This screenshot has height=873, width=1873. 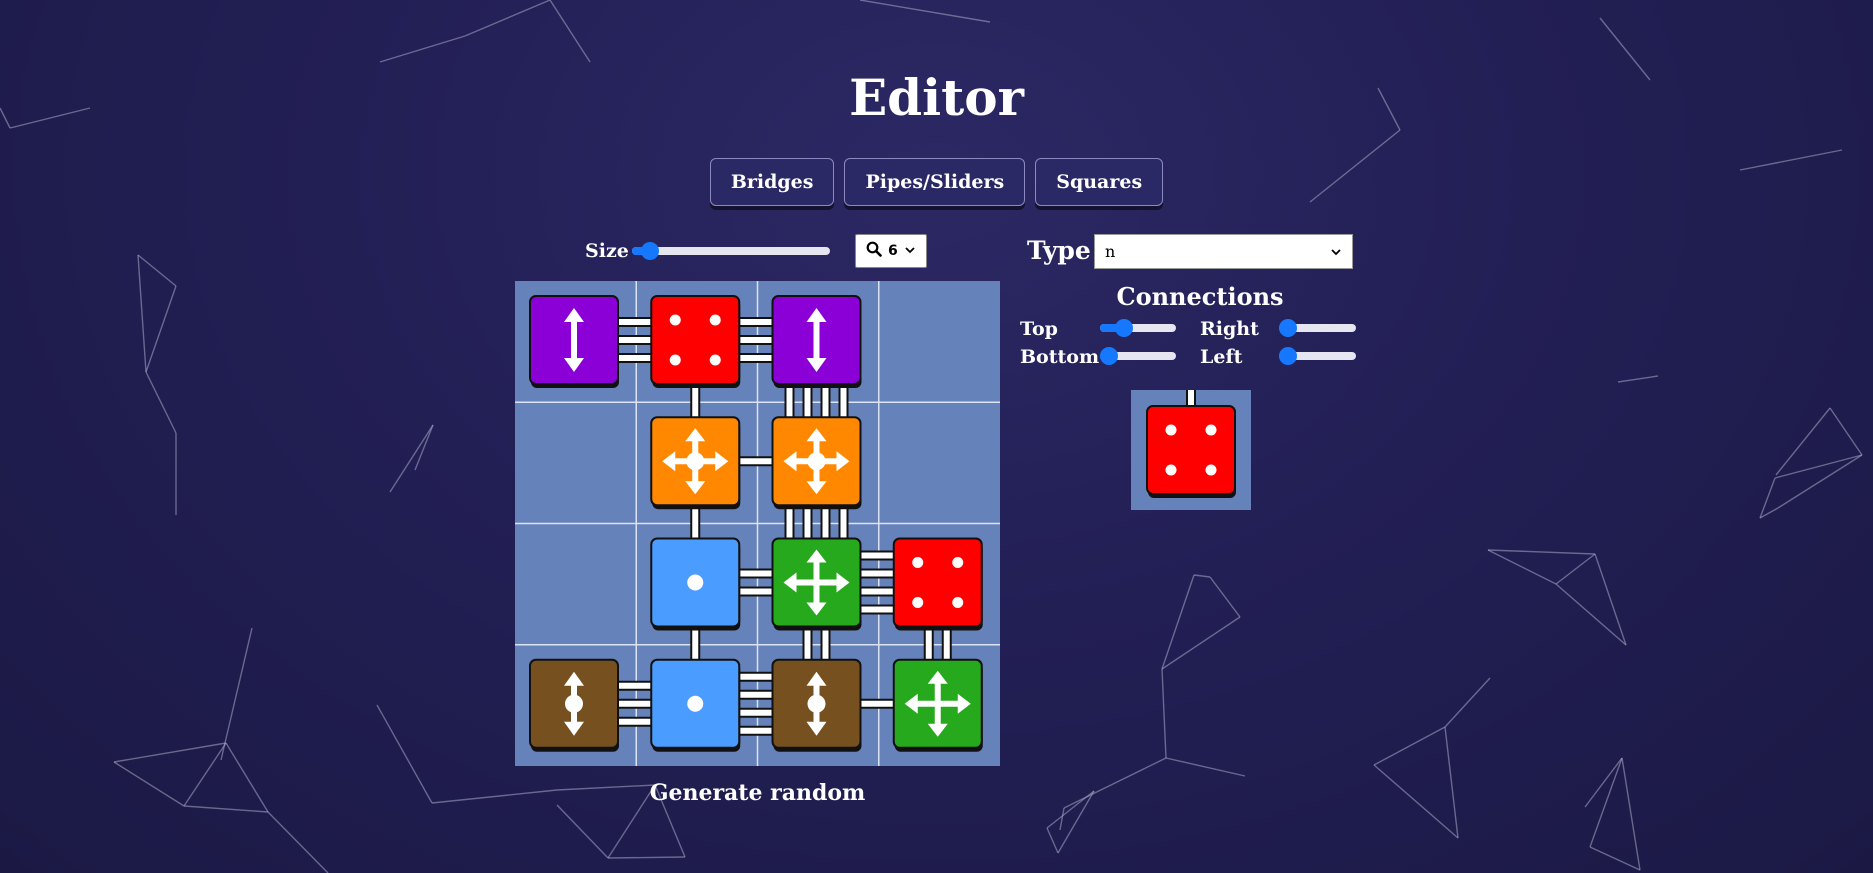 What do you see at coordinates (1221, 357) in the screenshot?
I see `connection-left-label: Left` at bounding box center [1221, 357].